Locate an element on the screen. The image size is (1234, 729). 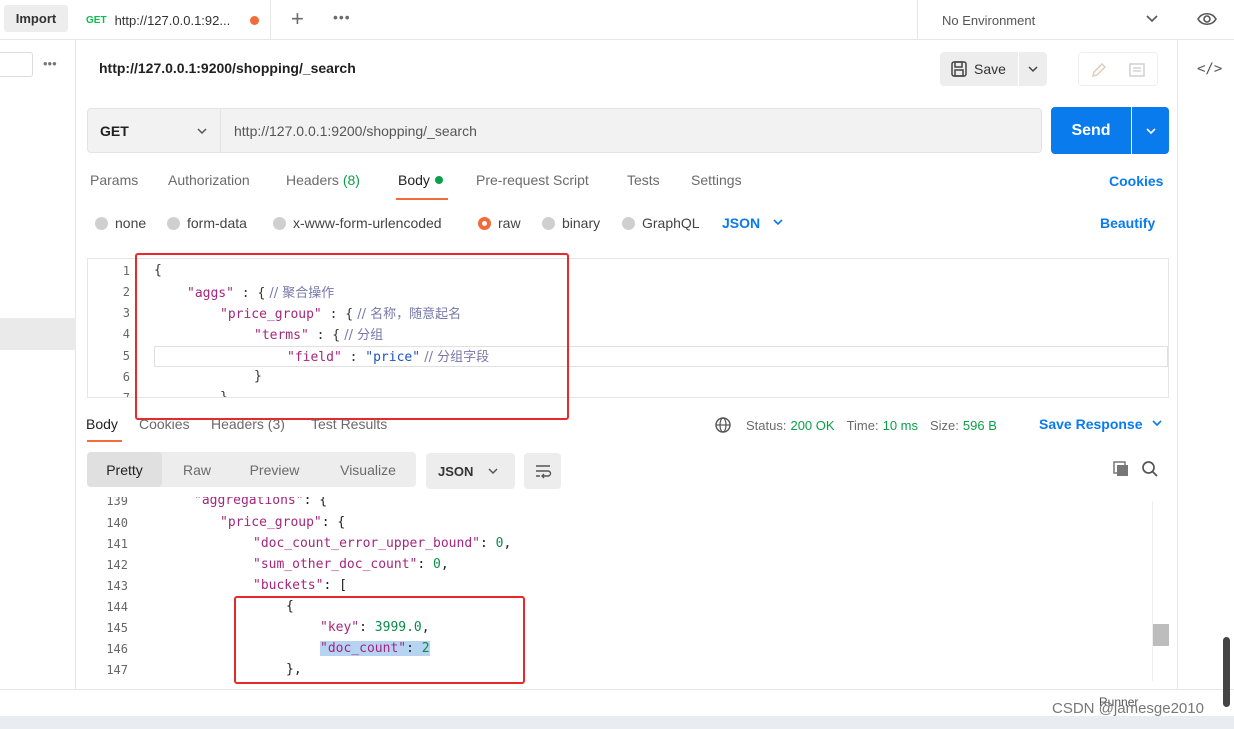
url-input: http://127.0.0.1:9200/shopping/_search is located at coordinates (631, 130).